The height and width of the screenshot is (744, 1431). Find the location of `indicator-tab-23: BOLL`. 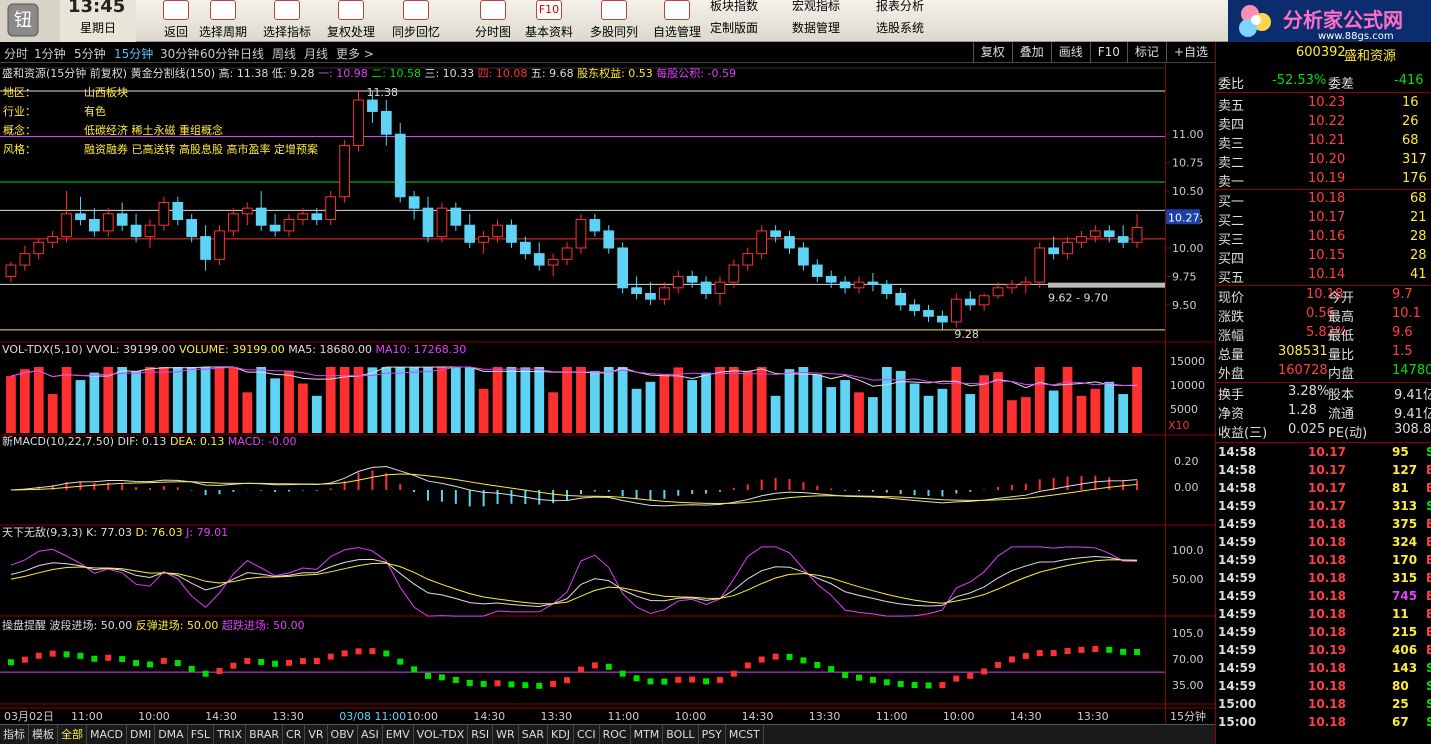

indicator-tab-23: BOLL is located at coordinates (681, 734).